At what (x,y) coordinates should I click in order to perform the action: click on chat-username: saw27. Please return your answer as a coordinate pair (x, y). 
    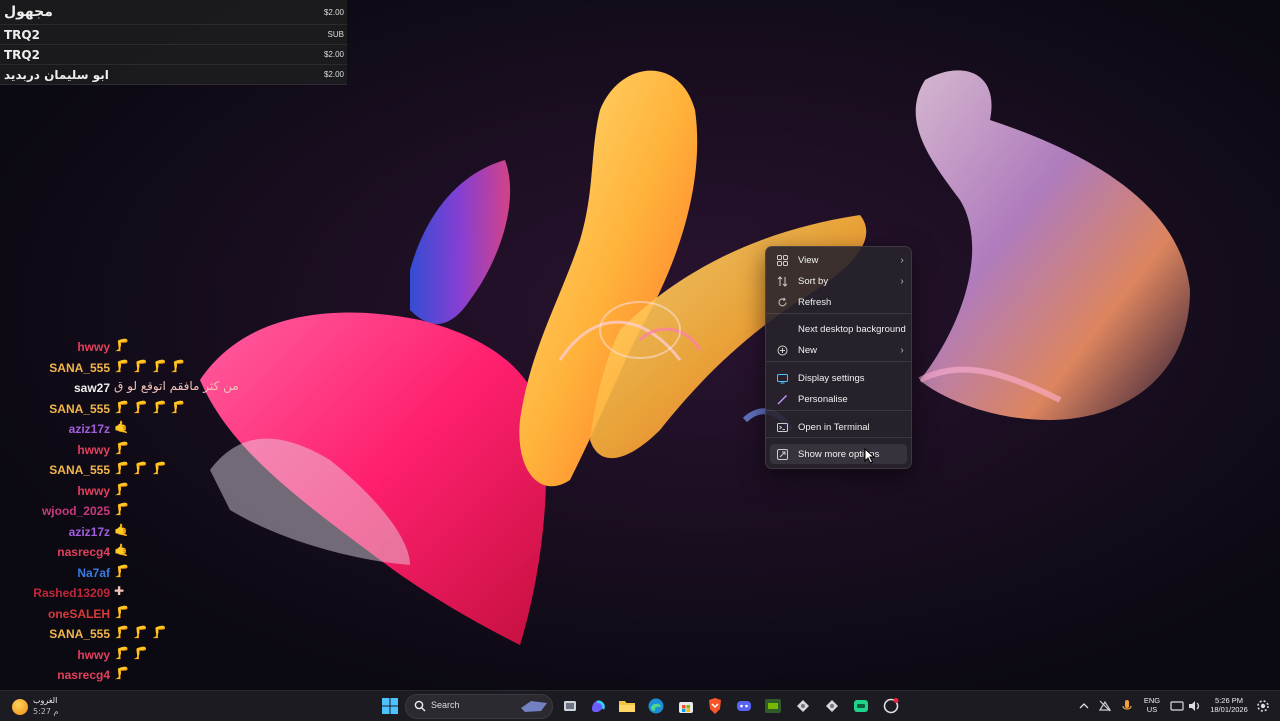
    Looking at the image, I should click on (91, 388).